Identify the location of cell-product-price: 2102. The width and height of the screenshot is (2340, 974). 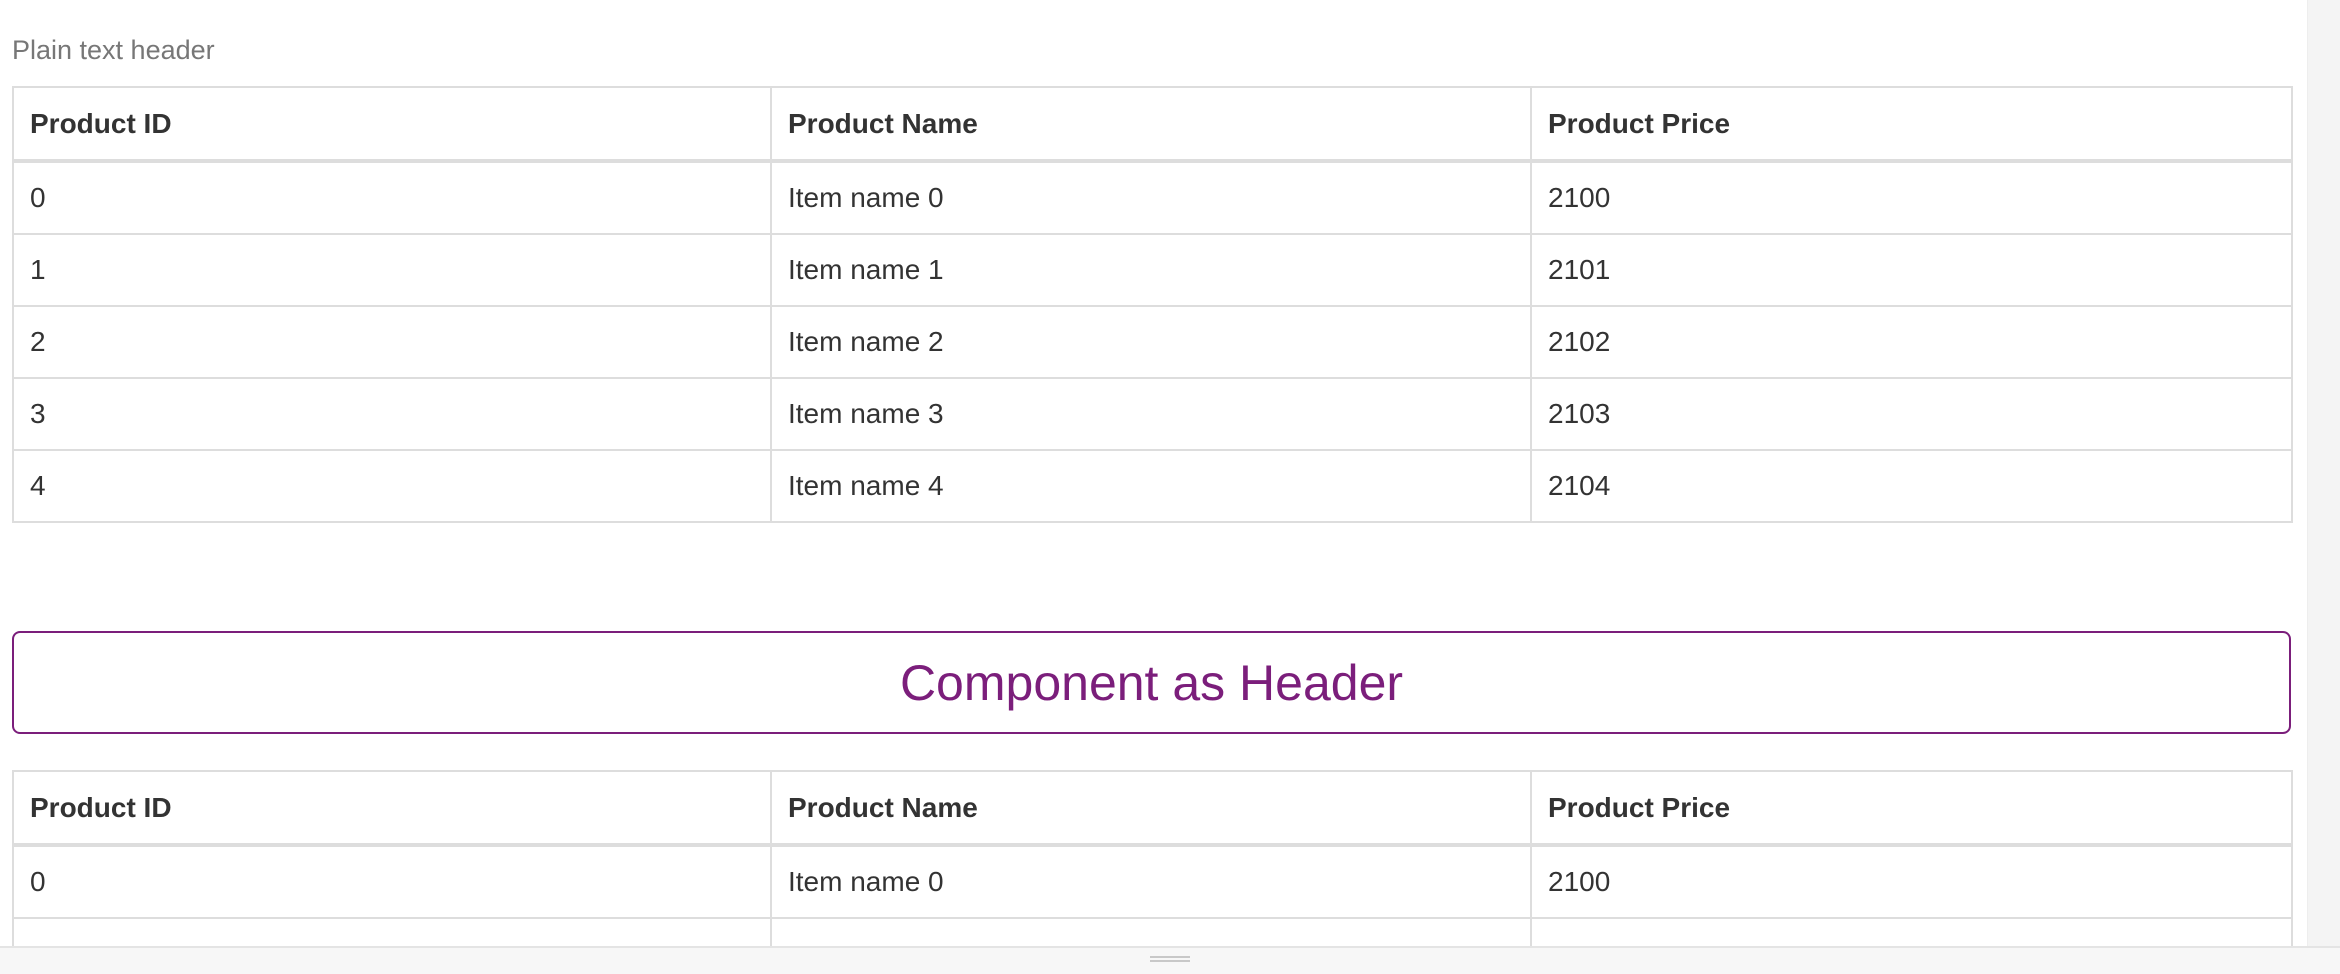
(1911, 342).